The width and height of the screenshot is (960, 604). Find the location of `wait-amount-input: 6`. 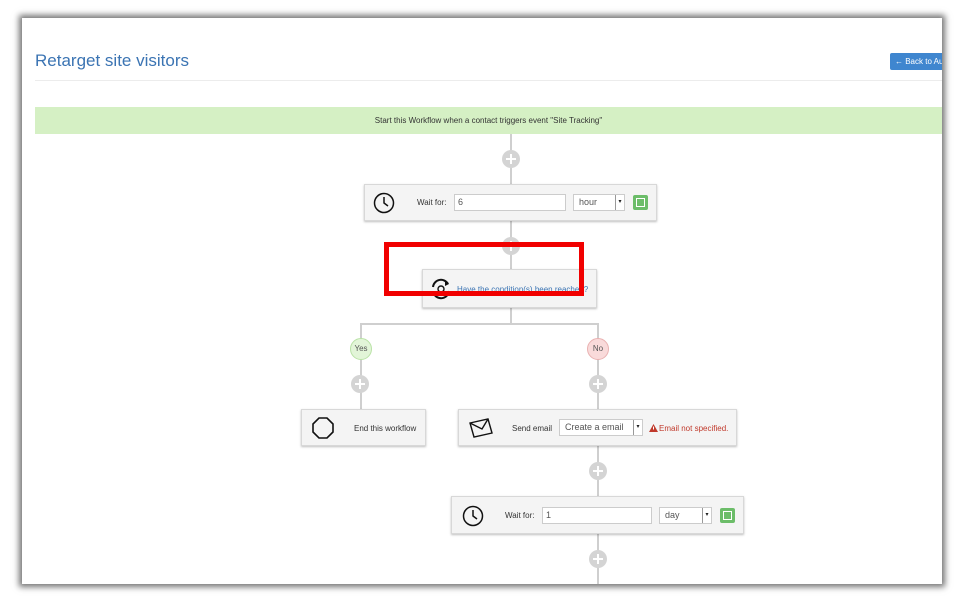

wait-amount-input: 6 is located at coordinates (510, 202).